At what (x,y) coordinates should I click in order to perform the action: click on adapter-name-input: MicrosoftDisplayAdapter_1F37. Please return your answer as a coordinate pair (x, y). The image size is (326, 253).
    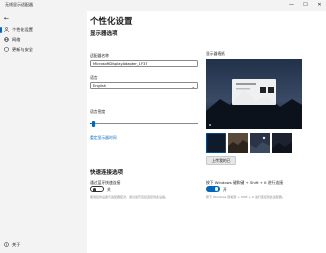
    Looking at the image, I should click on (144, 63).